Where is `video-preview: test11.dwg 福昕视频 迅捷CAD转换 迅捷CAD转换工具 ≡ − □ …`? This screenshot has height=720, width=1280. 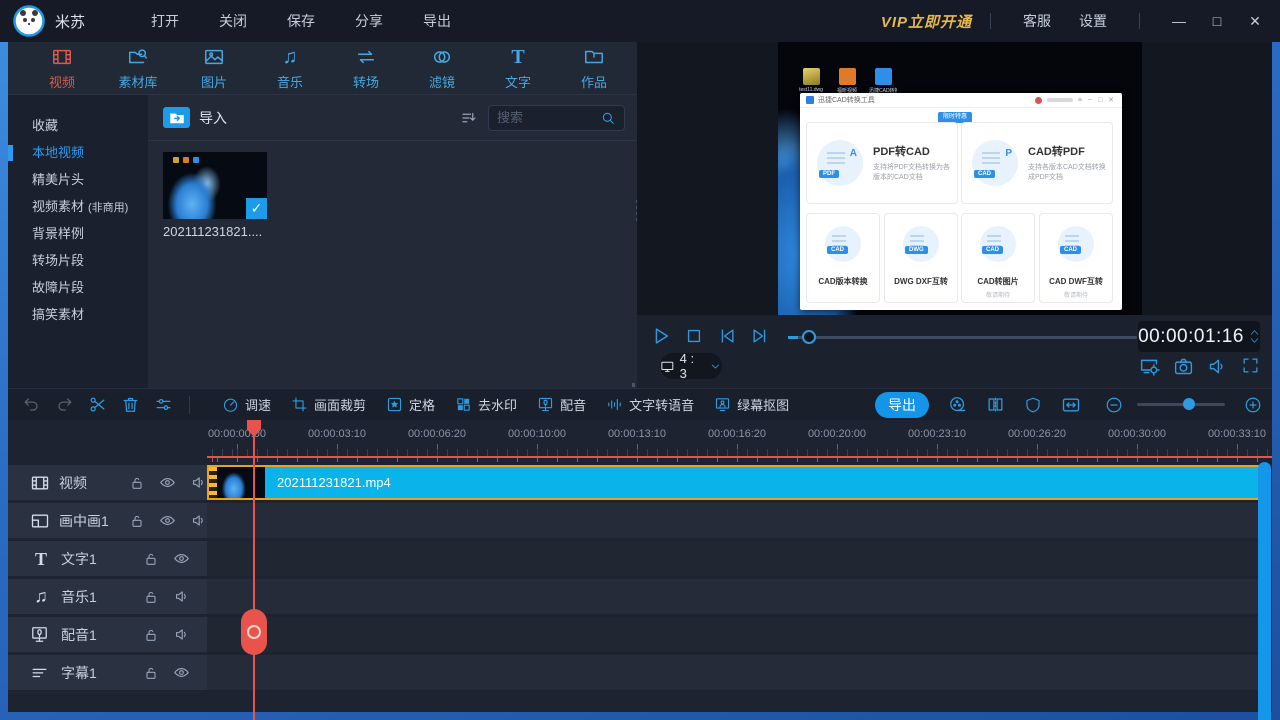
video-preview: test11.dwg 福昕视频 迅捷CAD转换 迅捷CAD转换工具 ≡ − □ … is located at coordinates (960, 178).